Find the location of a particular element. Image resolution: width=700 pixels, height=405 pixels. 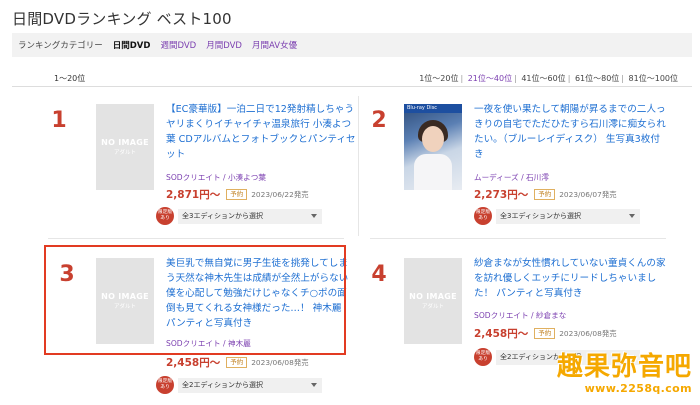

price: 2,273円〜 is located at coordinates (501, 195).